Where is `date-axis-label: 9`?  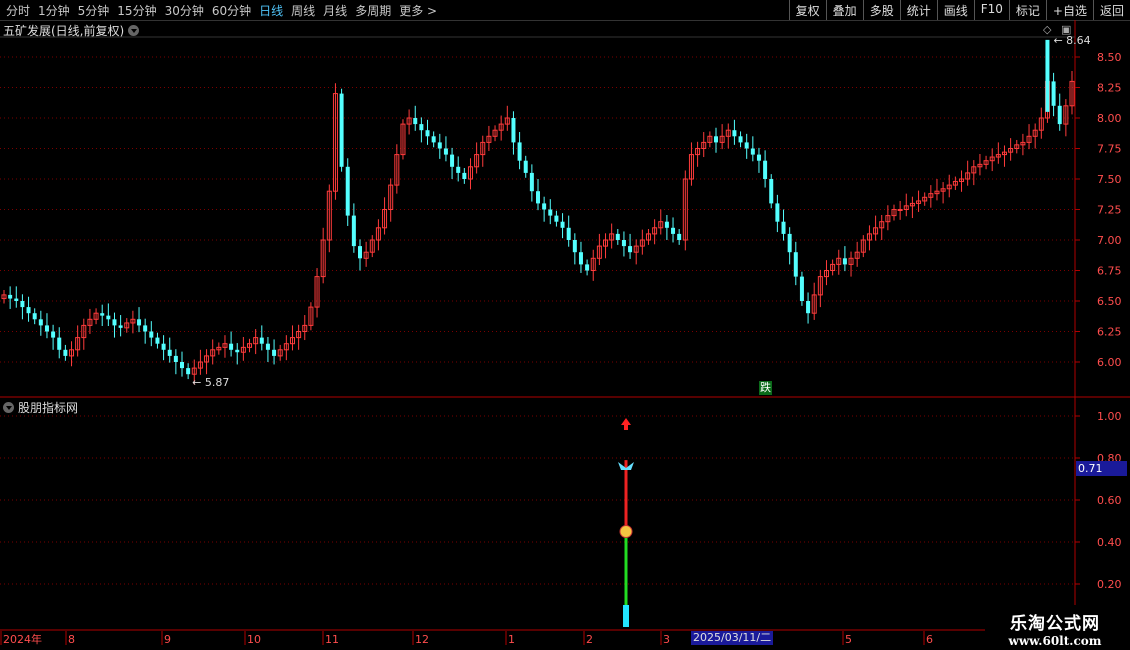
date-axis-label: 9 is located at coordinates (167, 639).